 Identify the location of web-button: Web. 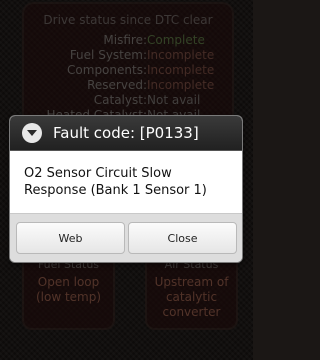
(70, 238).